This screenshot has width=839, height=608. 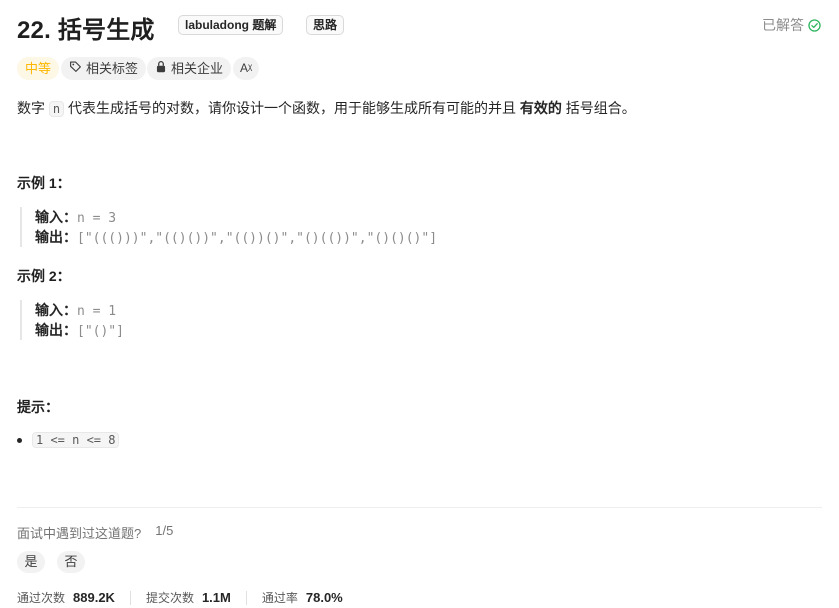 I want to click on input-value: n = 3, so click(x=97, y=218).